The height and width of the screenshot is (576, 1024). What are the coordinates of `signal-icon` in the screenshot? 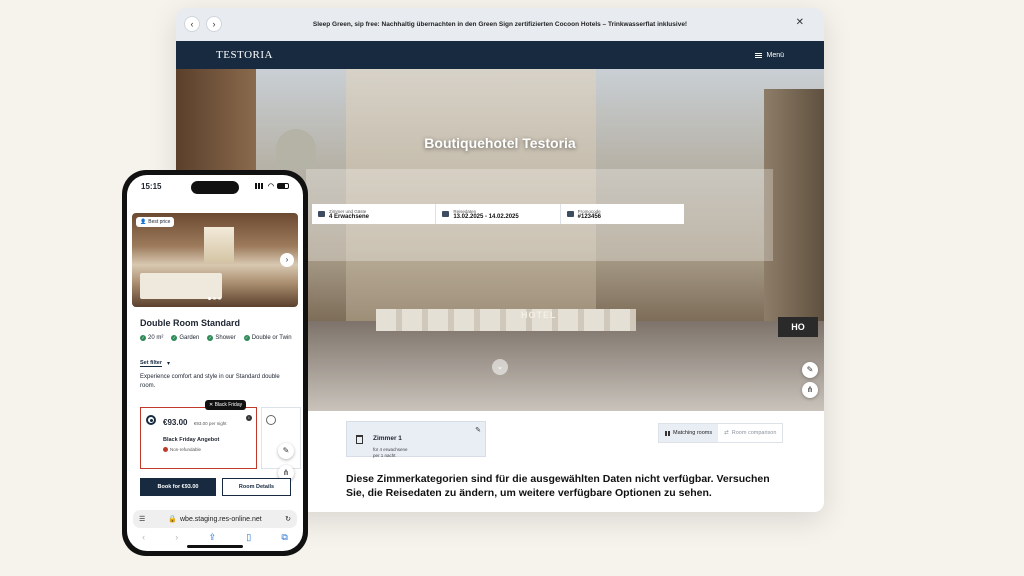 It's located at (259, 186).